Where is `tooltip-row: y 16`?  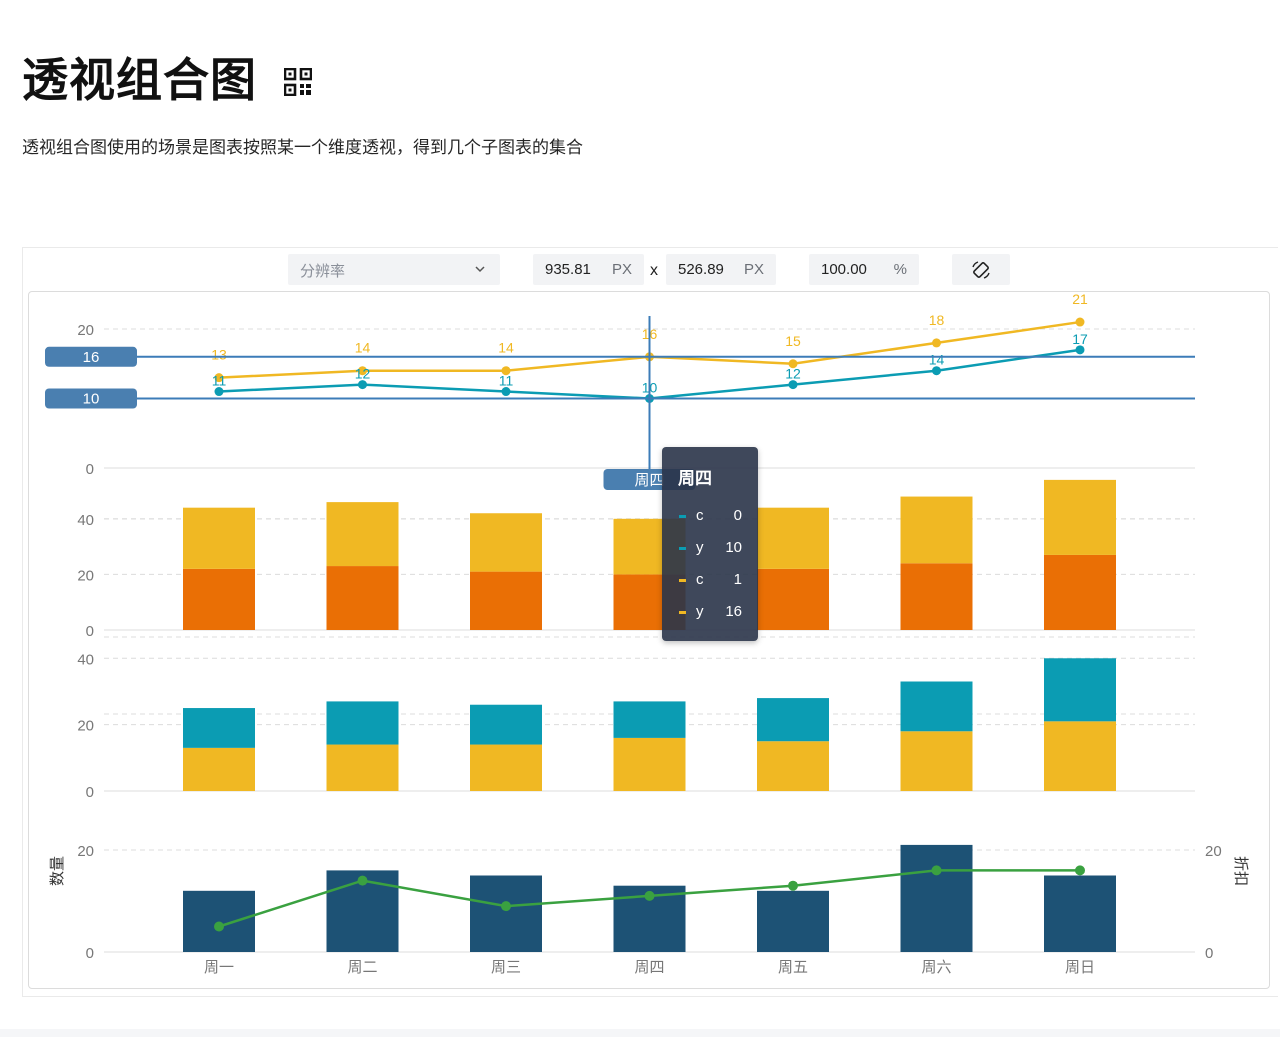 tooltip-row: y 16 is located at coordinates (710, 612).